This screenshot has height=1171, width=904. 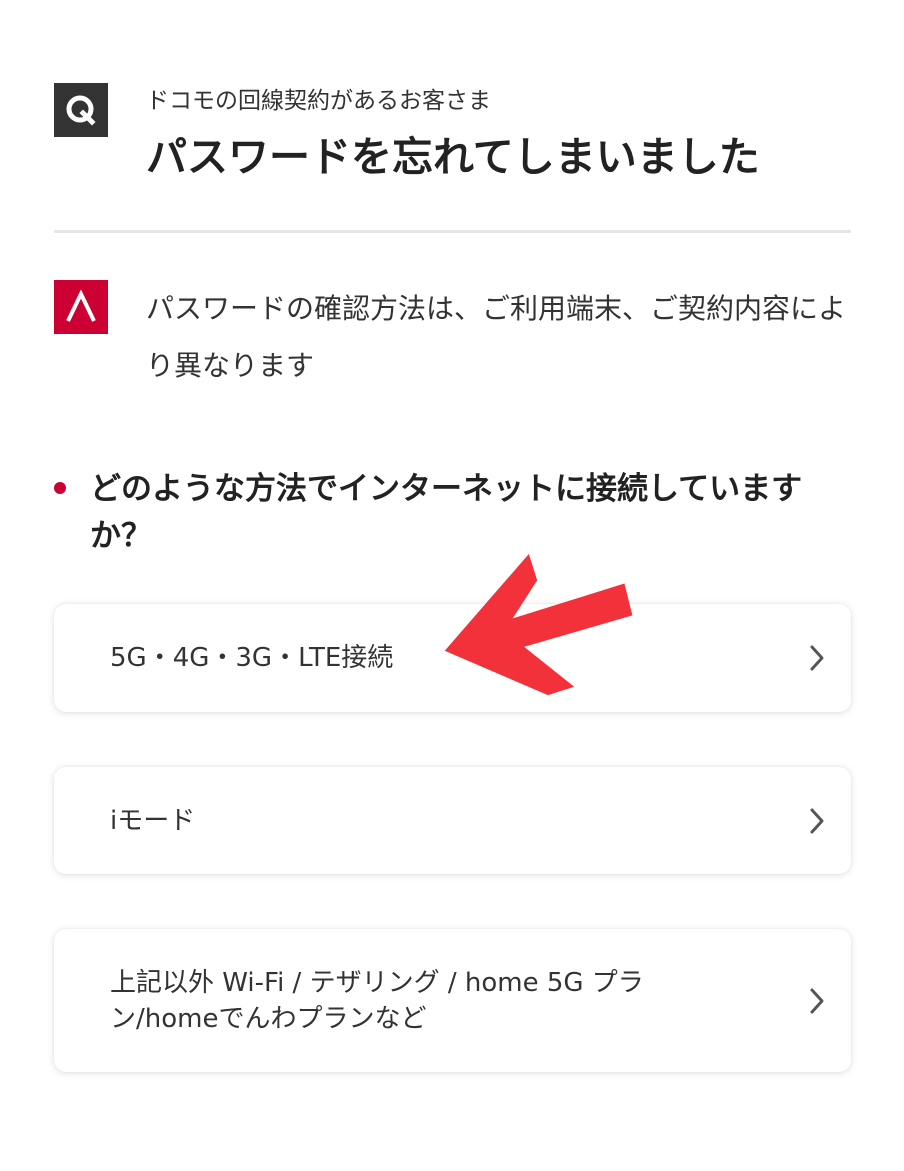 I want to click on option-label: iモード, so click(x=153, y=820).